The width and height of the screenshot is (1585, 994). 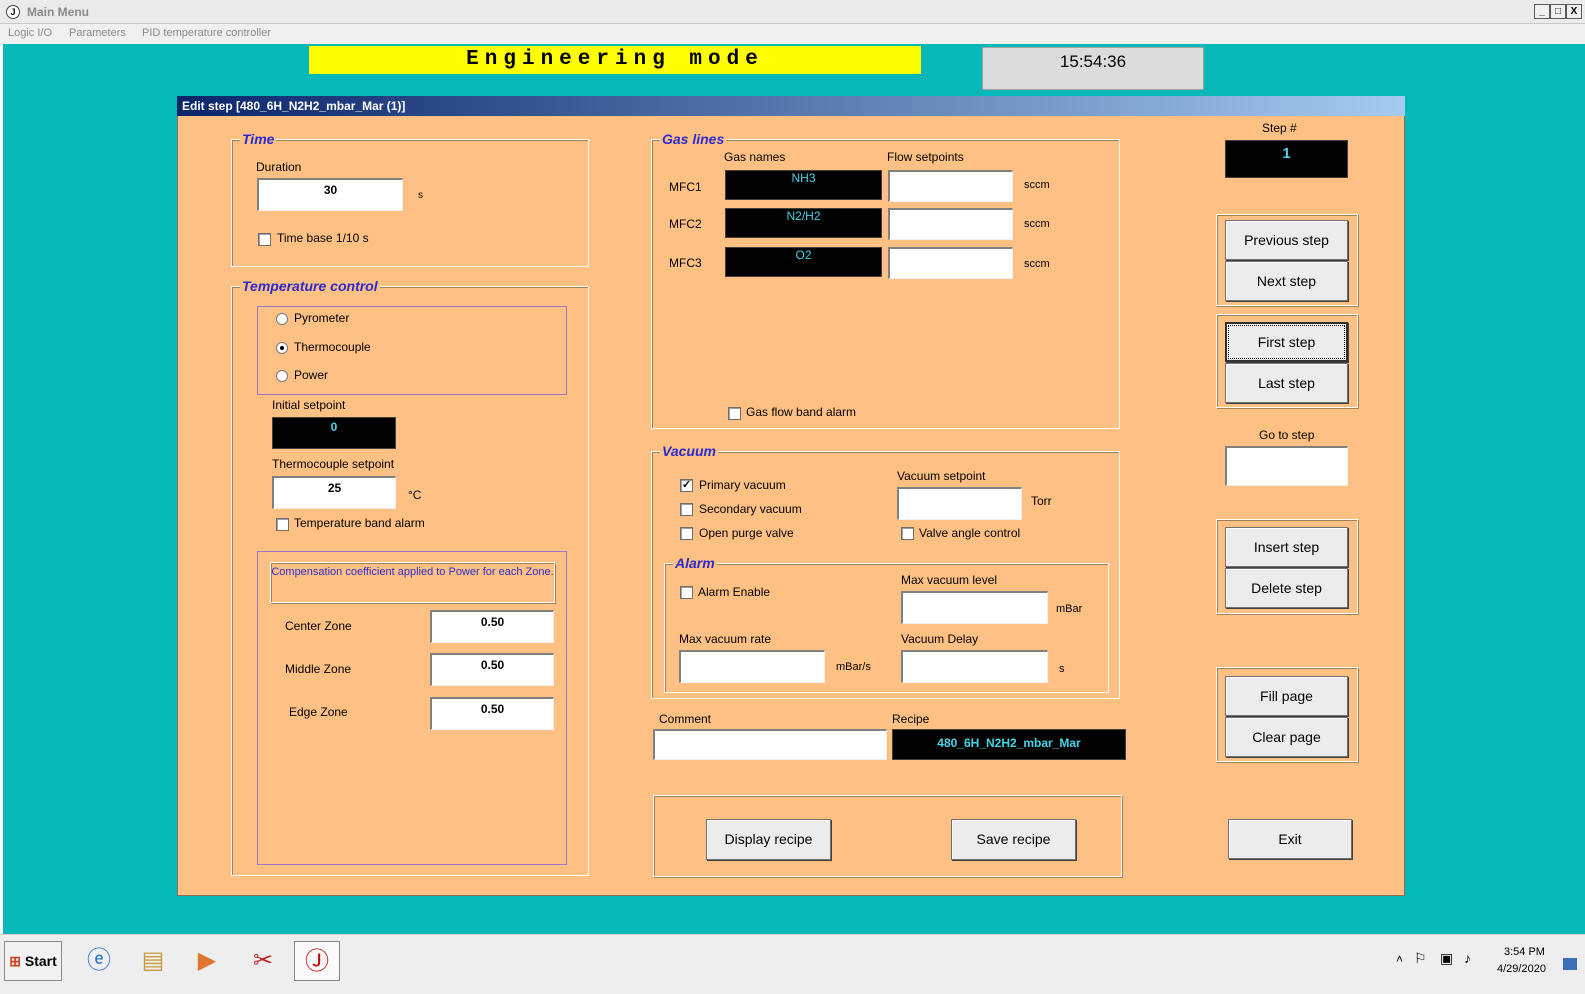 What do you see at coordinates (1286, 159) in the screenshot?
I see `step-number-display: 1` at bounding box center [1286, 159].